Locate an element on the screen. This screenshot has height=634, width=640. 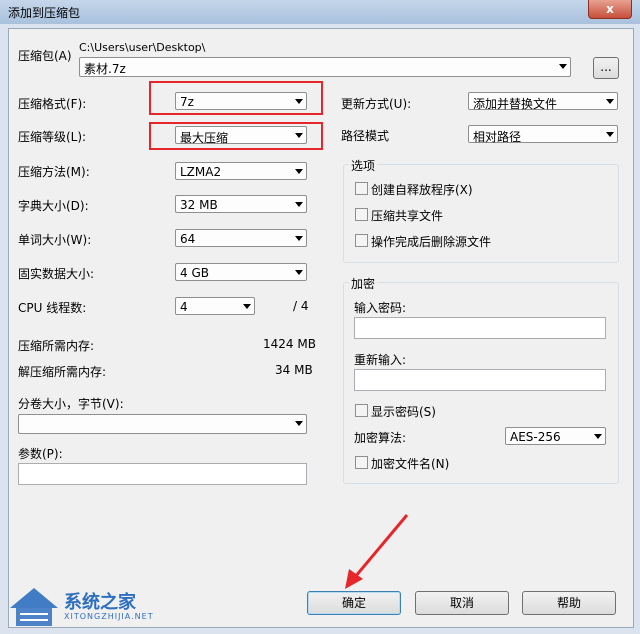
dict-select: 32 MB is located at coordinates (241, 204).